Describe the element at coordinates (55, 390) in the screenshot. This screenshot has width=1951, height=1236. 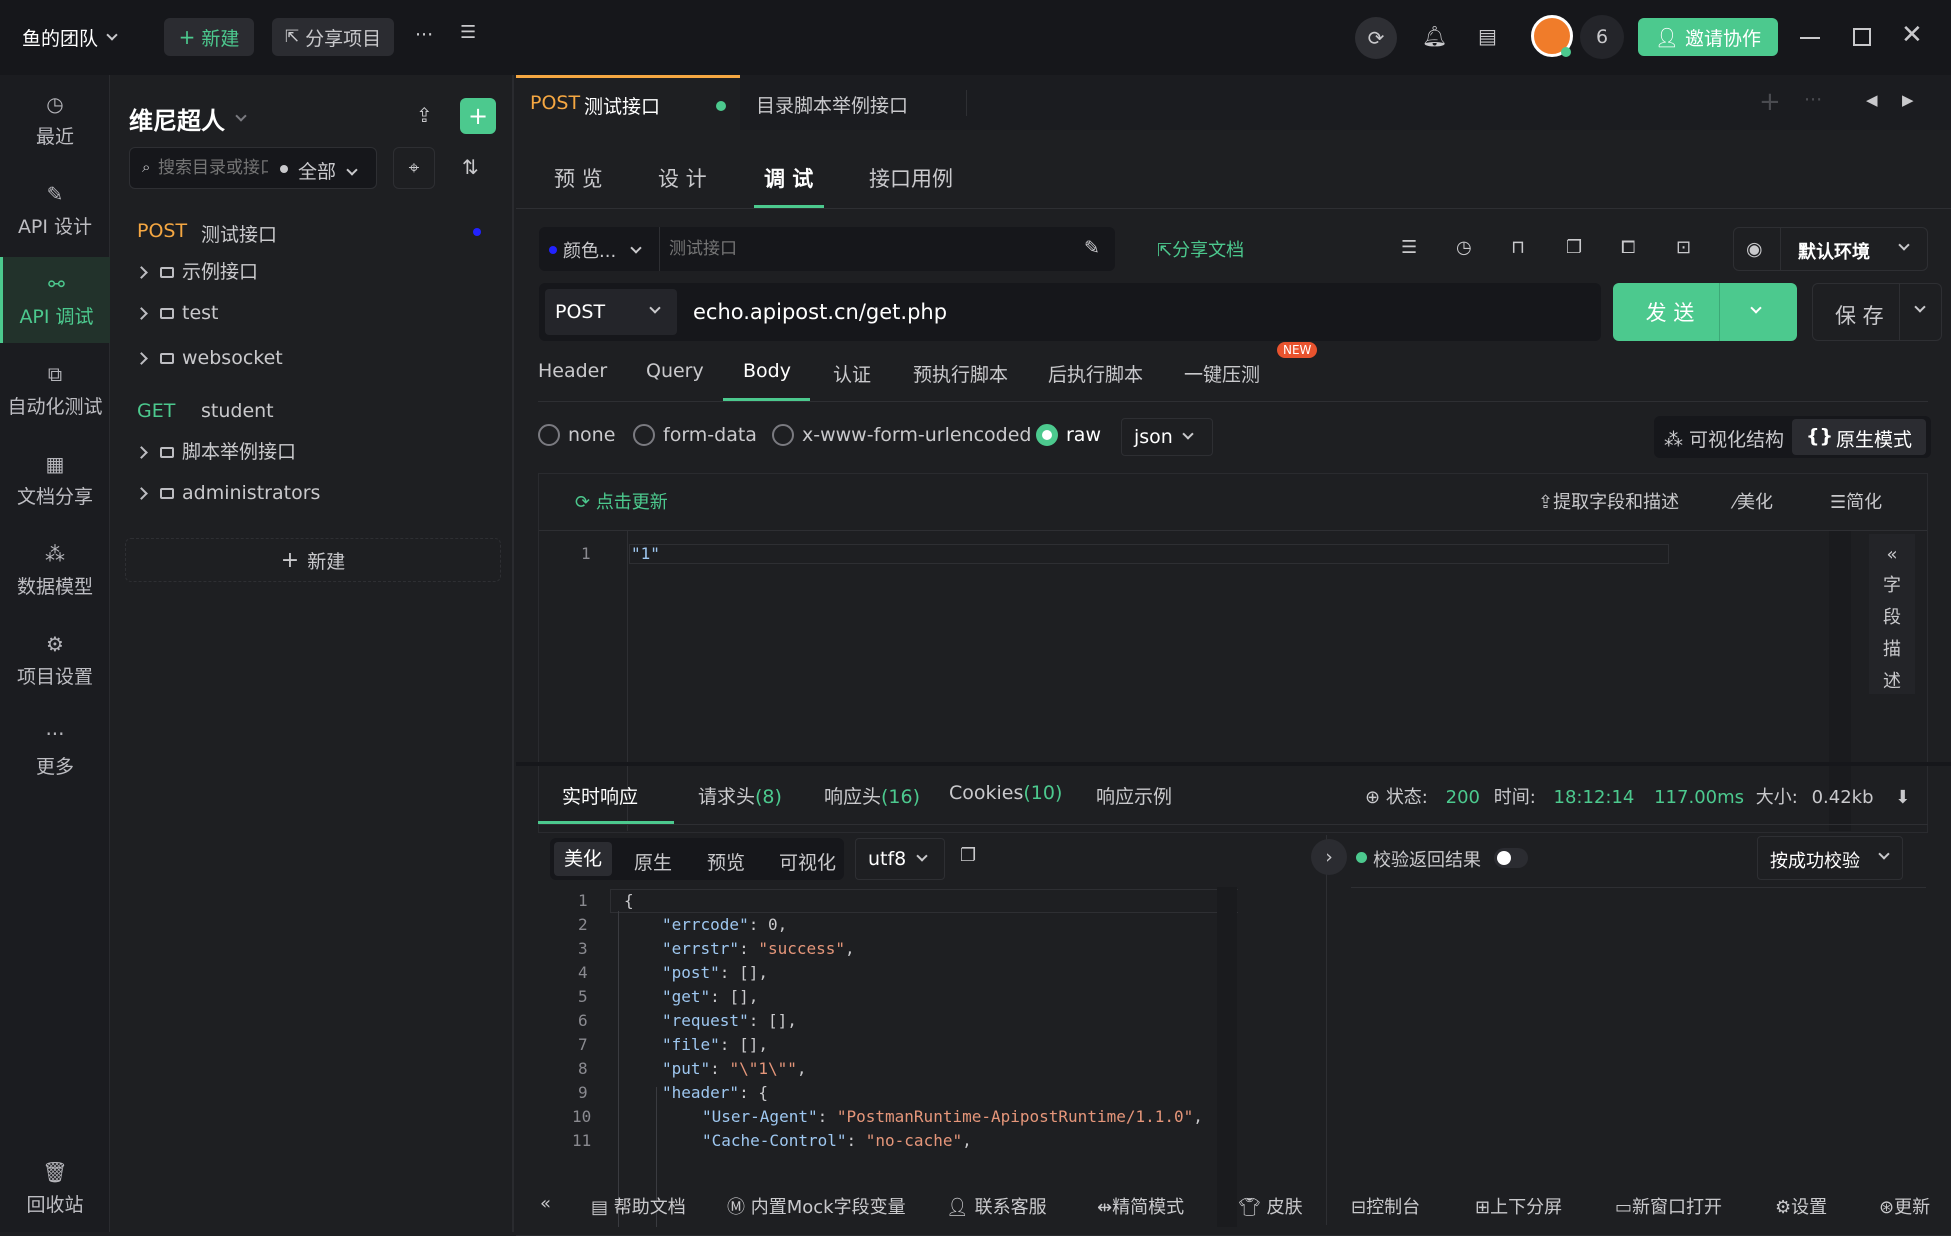
I see `nav-automation: ⧉ 自动化测试` at that location.